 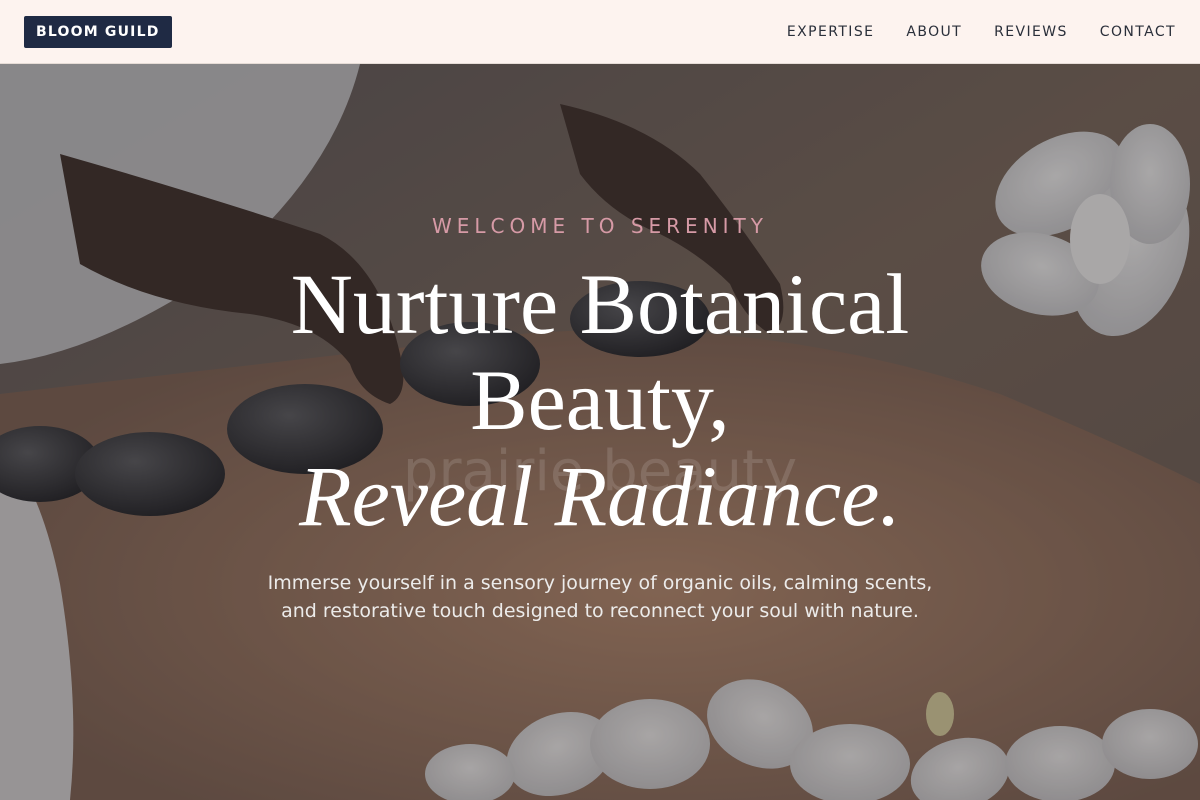 I want to click on nav-link-reviews: REVIEWS, so click(x=1031, y=32).